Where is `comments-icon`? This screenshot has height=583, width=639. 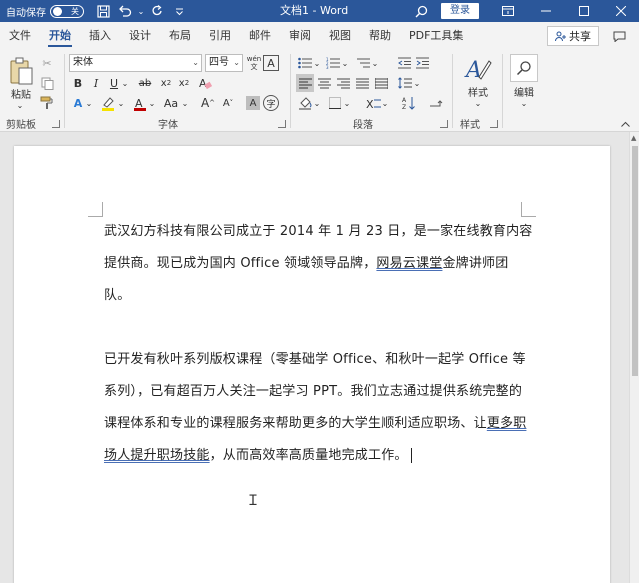
comments-icon is located at coordinates (619, 36).